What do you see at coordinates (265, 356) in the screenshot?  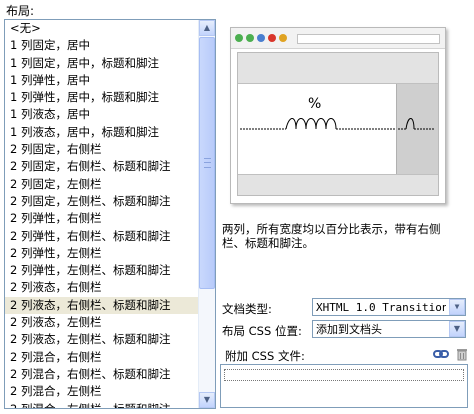 I see `attach-css-label: 附加 CSS 文件:` at bounding box center [265, 356].